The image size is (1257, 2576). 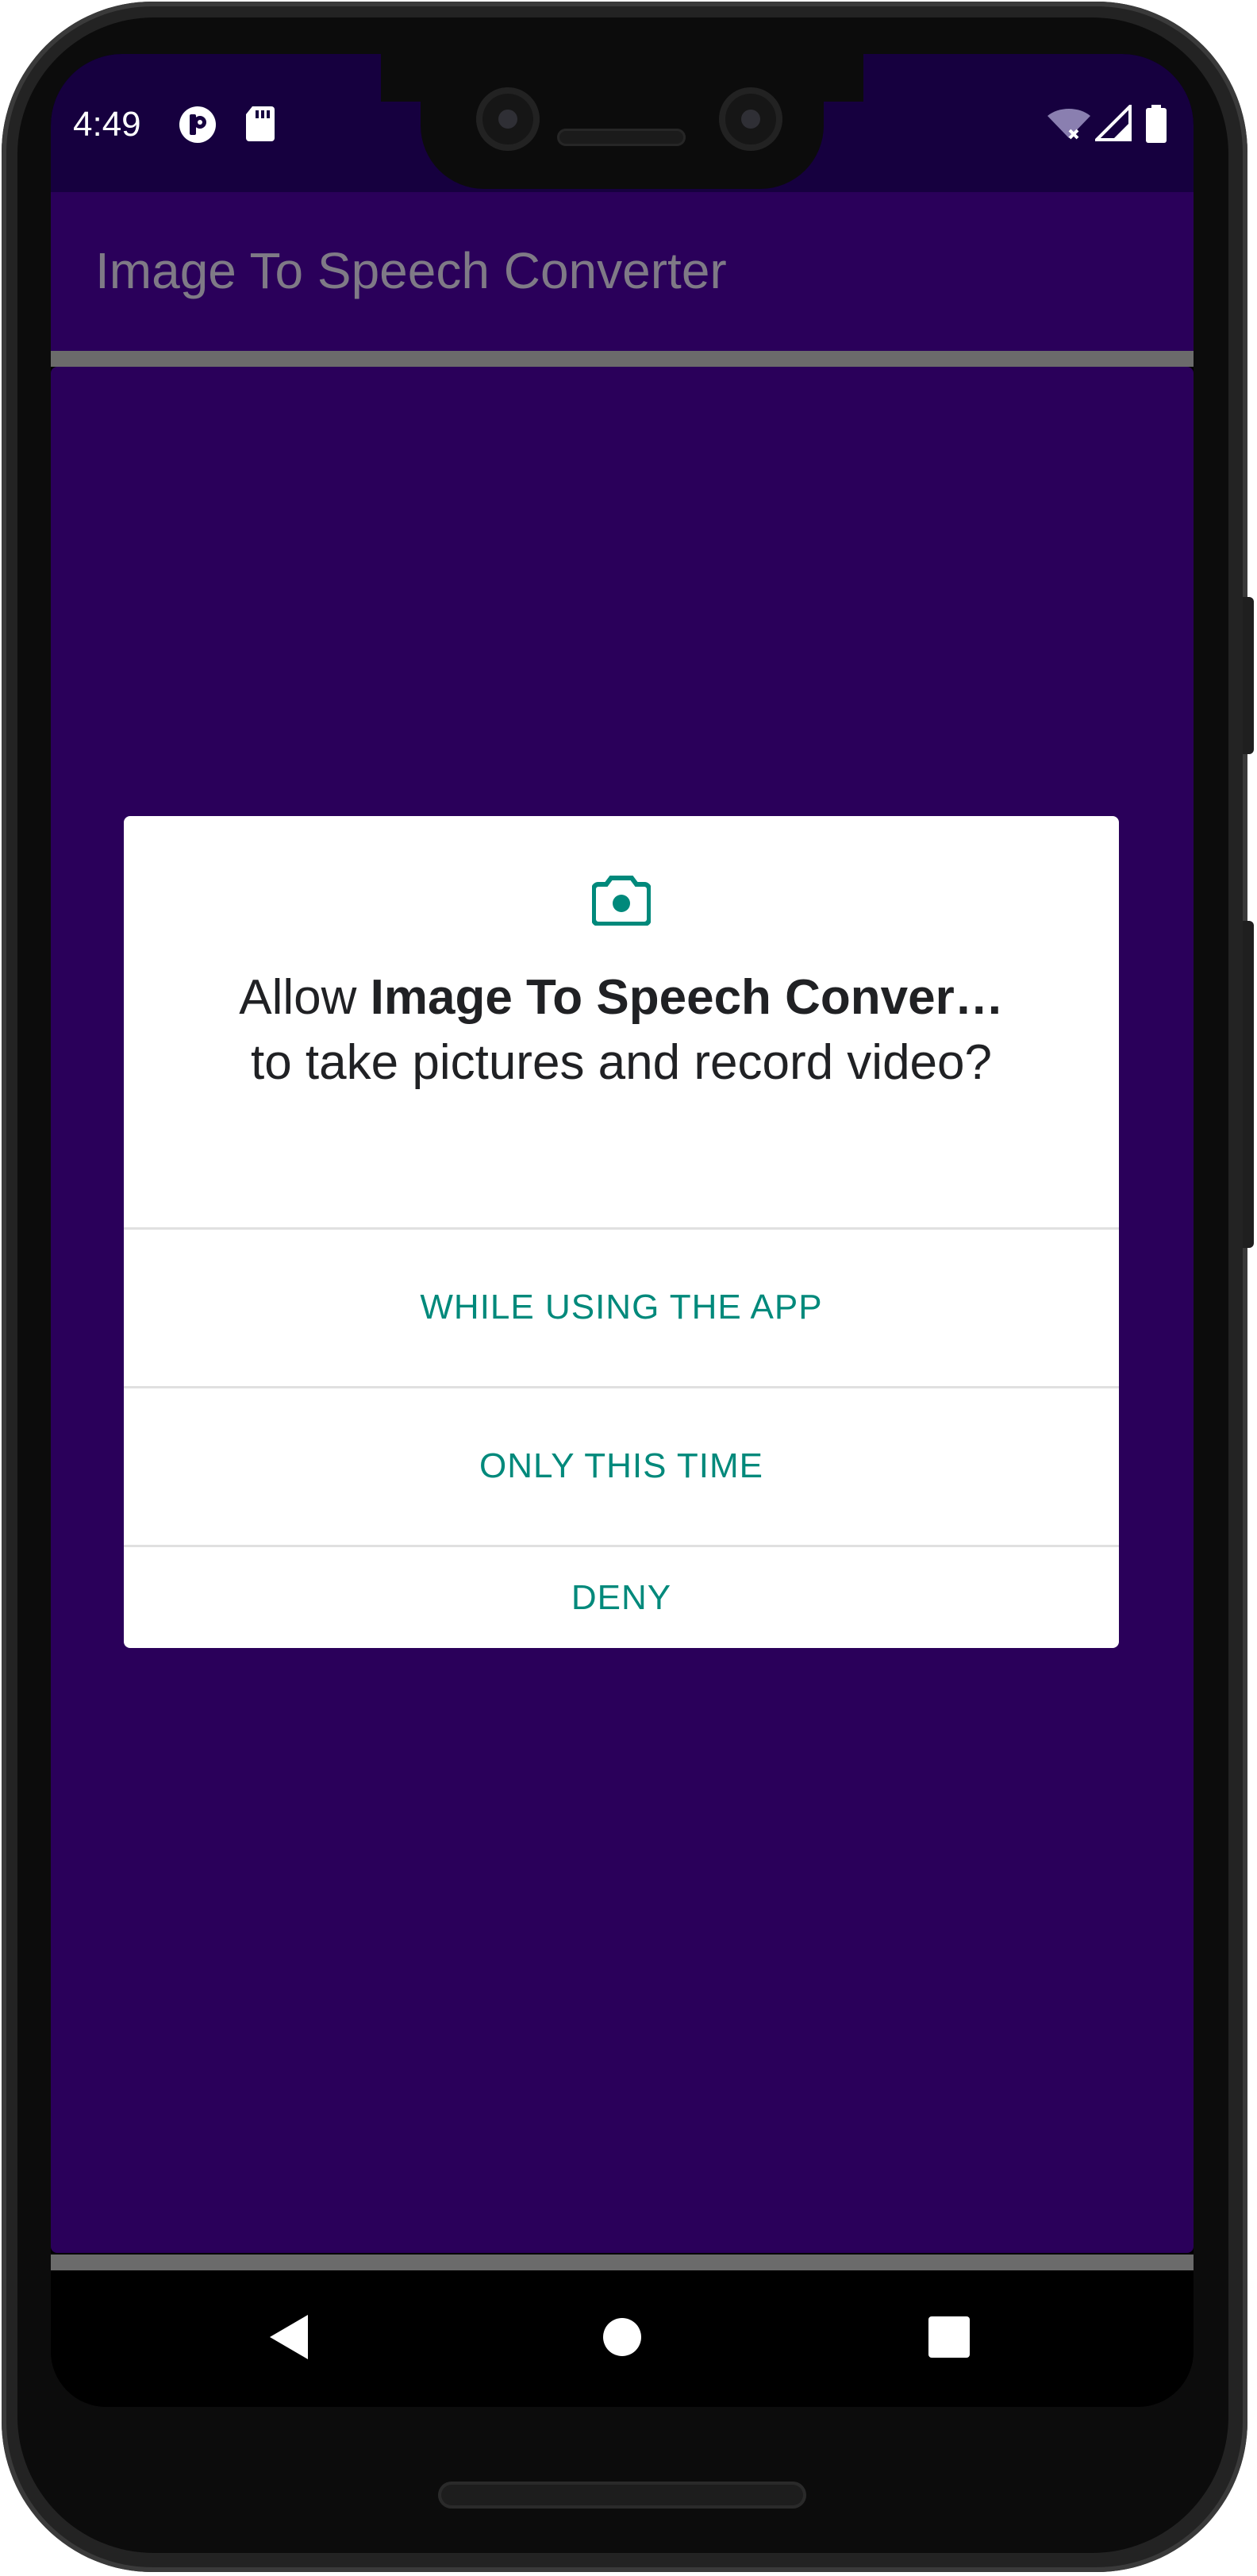 I want to click on sd-card-icon, so click(x=260, y=125).